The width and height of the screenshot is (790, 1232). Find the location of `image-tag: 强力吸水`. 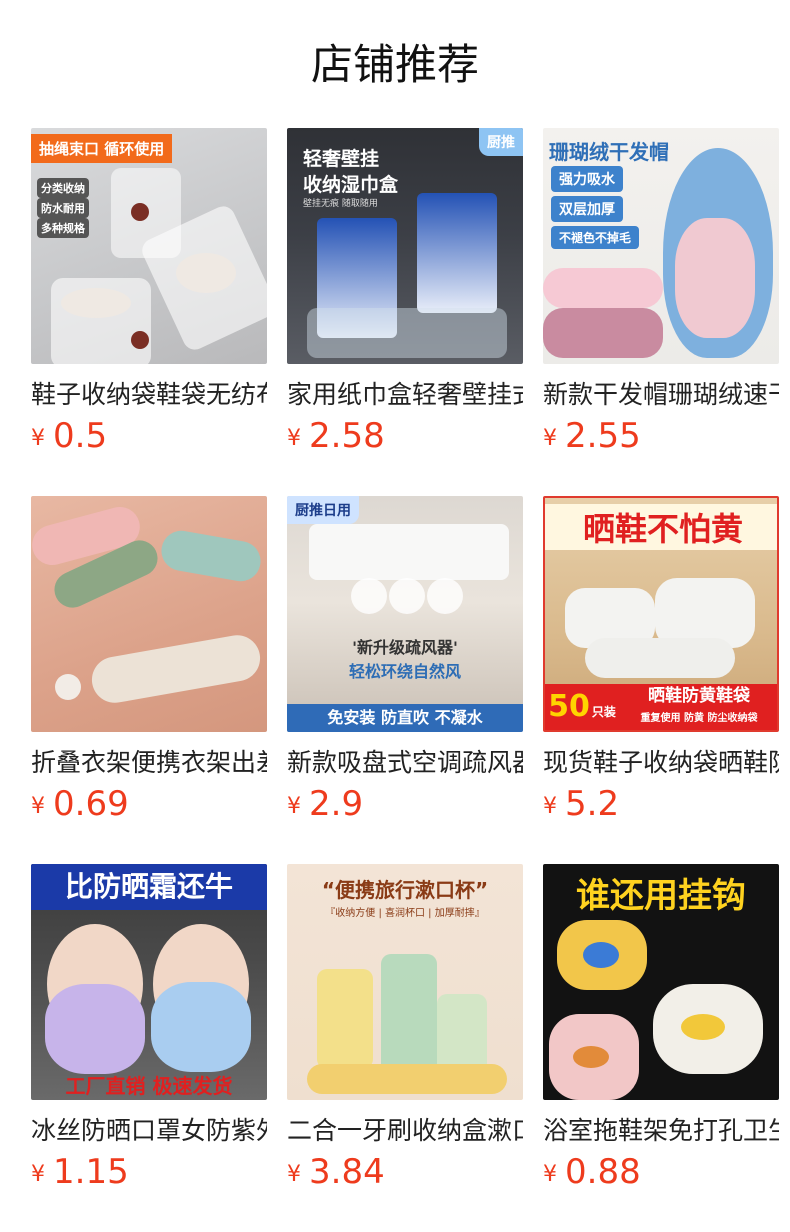

image-tag: 强力吸水 is located at coordinates (587, 179).